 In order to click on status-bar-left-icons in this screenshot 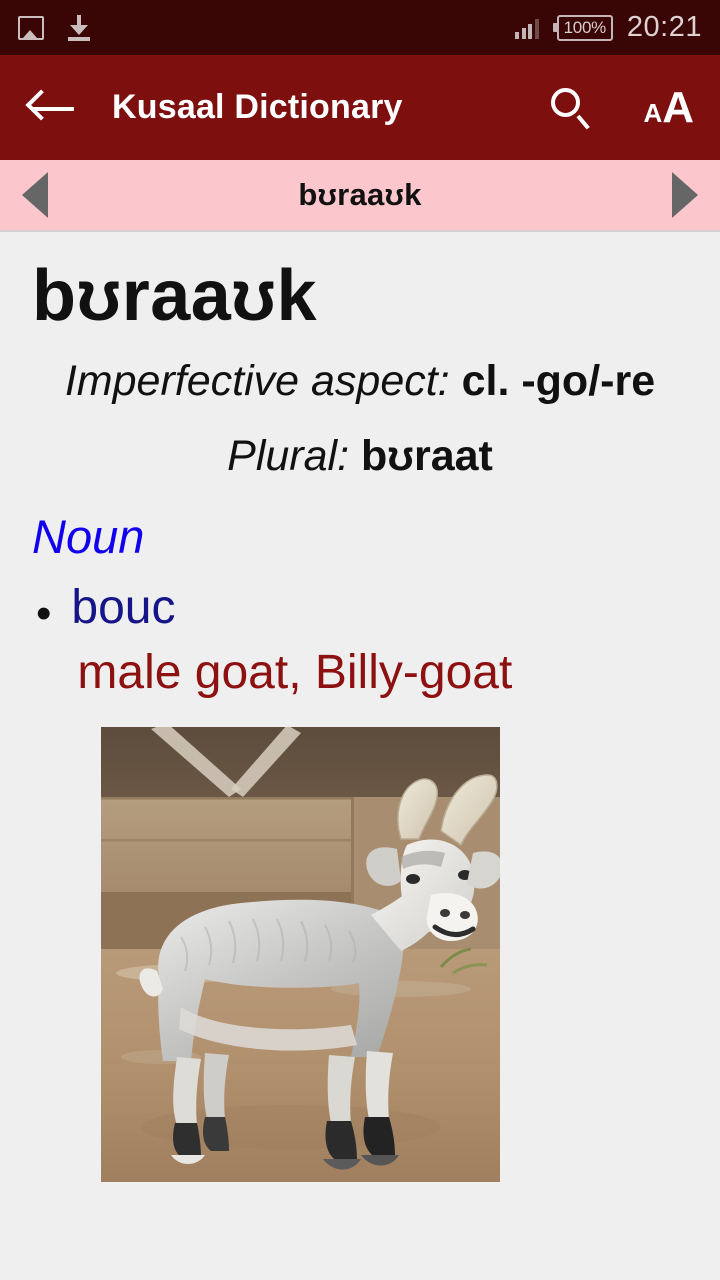, I will do `click(55, 27)`.